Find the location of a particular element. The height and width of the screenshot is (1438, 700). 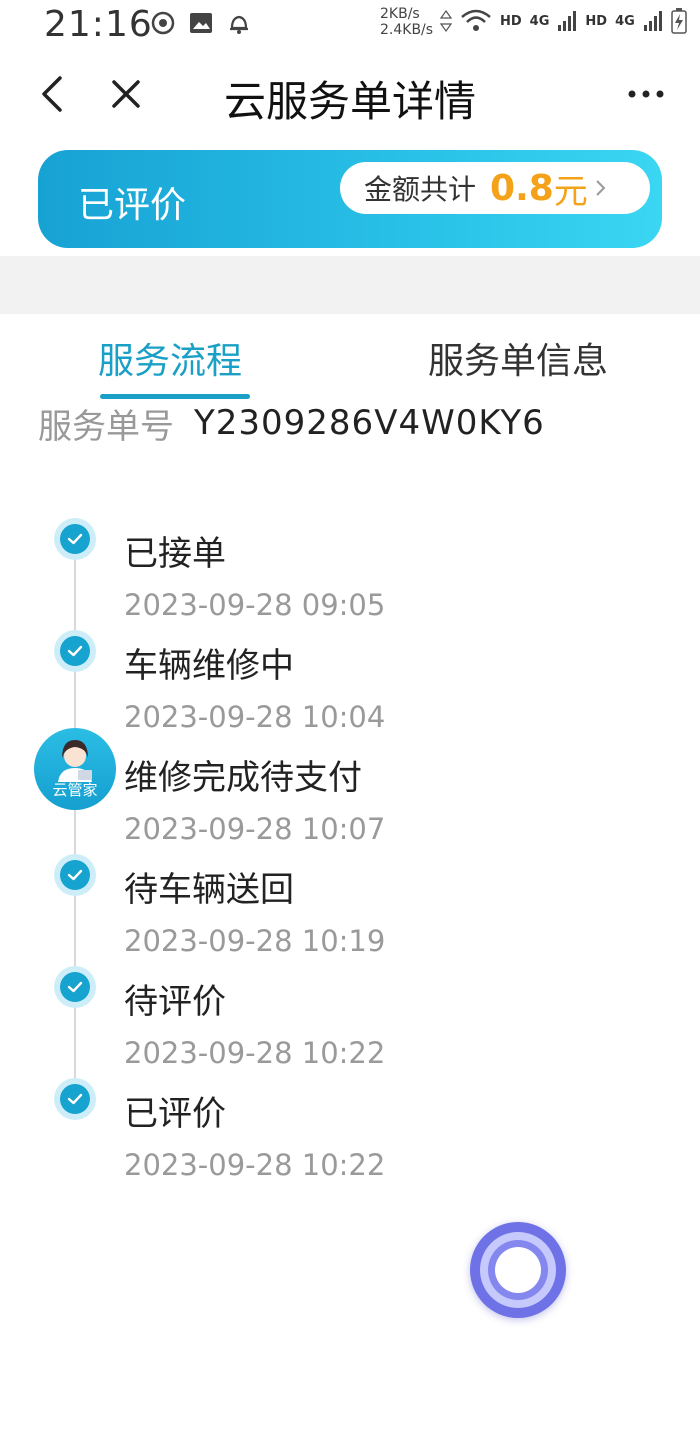

section-divider is located at coordinates (350, 285).